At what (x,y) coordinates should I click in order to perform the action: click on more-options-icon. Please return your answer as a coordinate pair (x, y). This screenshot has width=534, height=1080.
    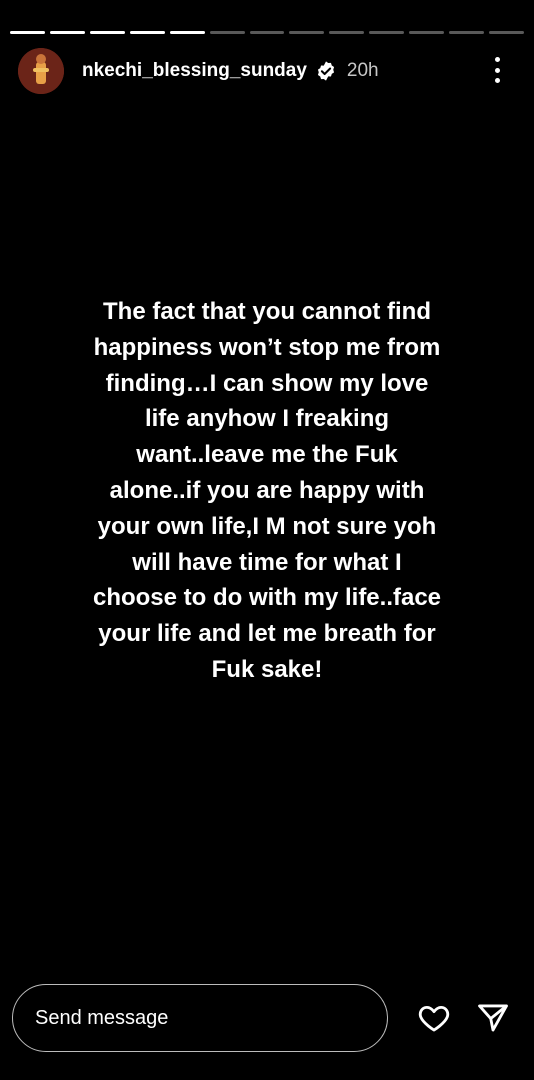
    Looking at the image, I should click on (497, 70).